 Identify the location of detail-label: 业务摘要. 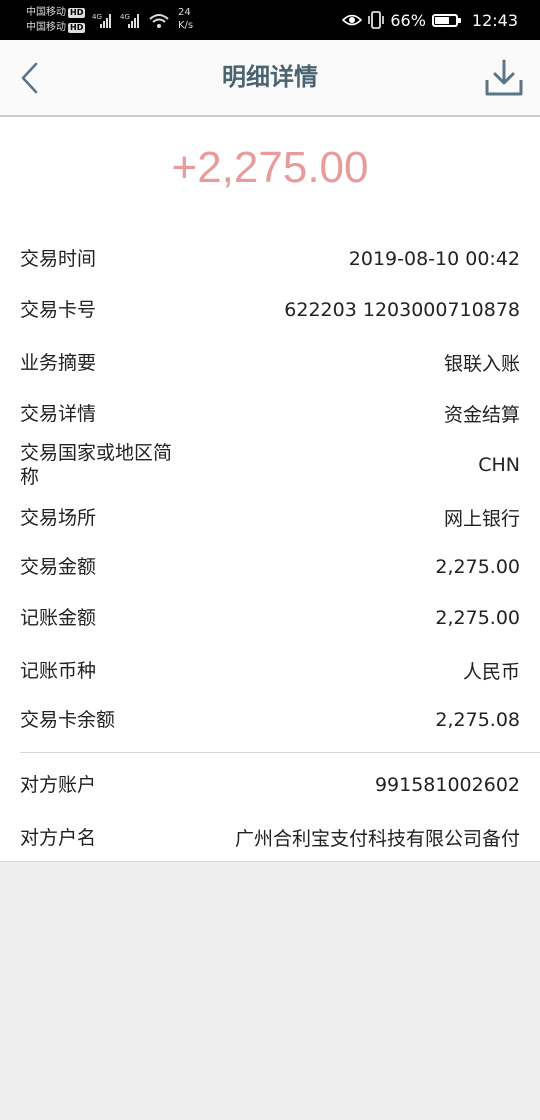
(58, 362).